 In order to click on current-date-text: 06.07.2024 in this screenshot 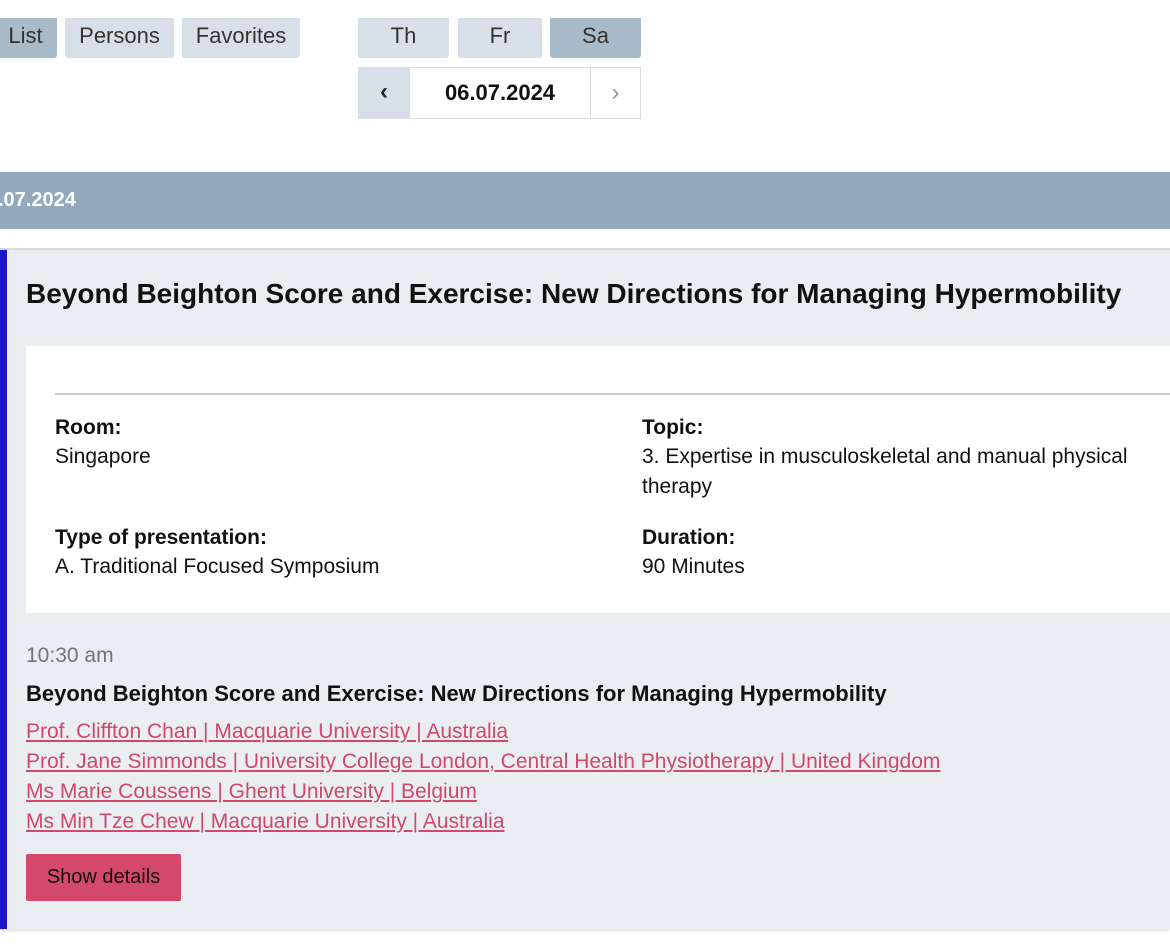, I will do `click(500, 92)`.